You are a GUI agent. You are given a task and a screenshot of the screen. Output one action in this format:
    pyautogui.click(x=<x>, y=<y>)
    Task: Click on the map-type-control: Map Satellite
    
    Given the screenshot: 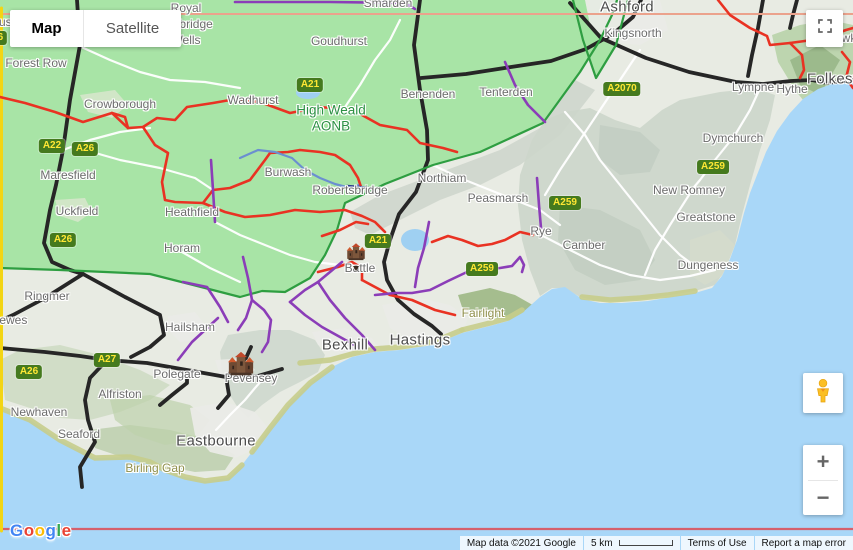 What is the action you would take?
    pyautogui.click(x=95, y=28)
    